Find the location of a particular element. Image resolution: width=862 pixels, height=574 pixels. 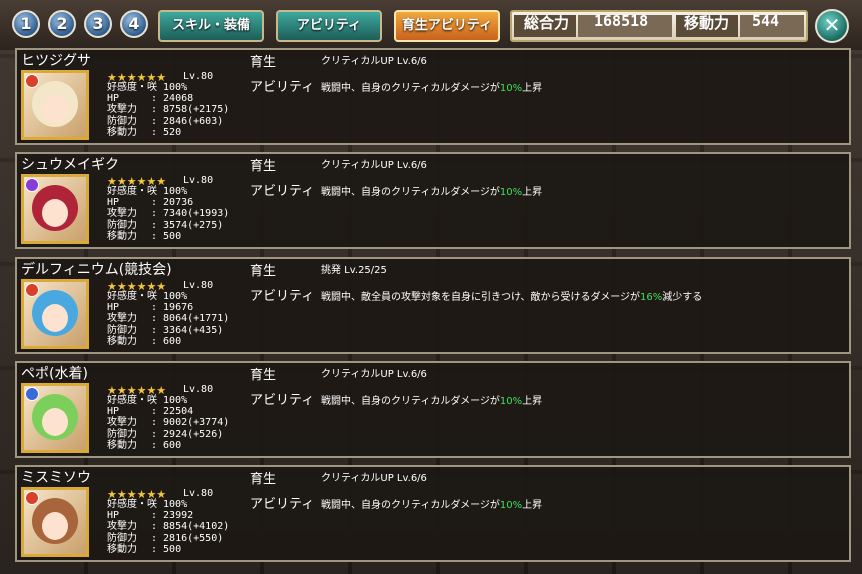

ability-percent: 16% is located at coordinates (651, 297).